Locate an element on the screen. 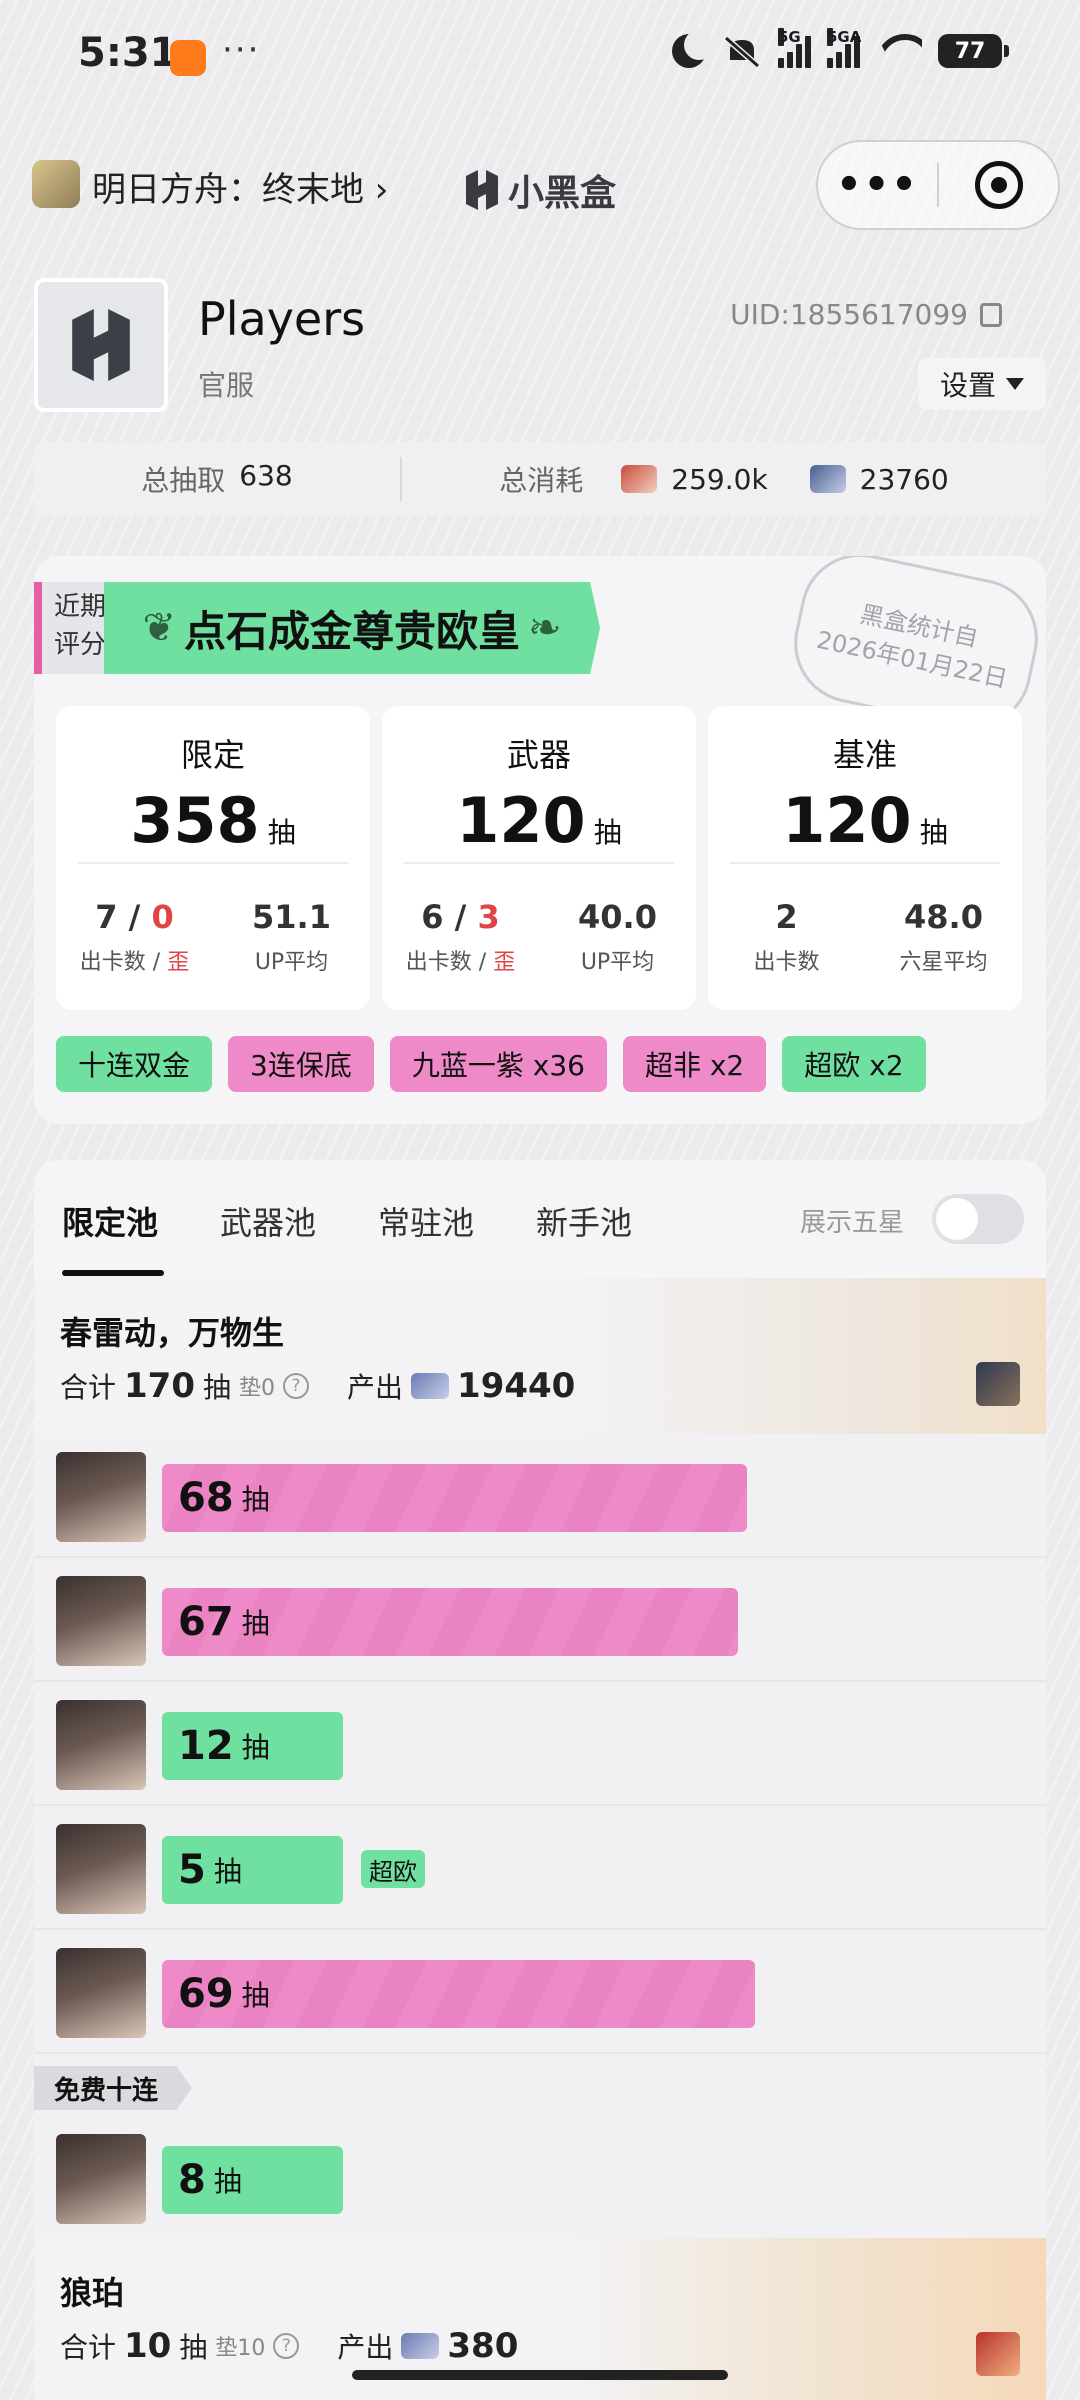  pool-tabs: 限定池 武器池 常驻池 新手池 展示五星 is located at coordinates (540, 1219).